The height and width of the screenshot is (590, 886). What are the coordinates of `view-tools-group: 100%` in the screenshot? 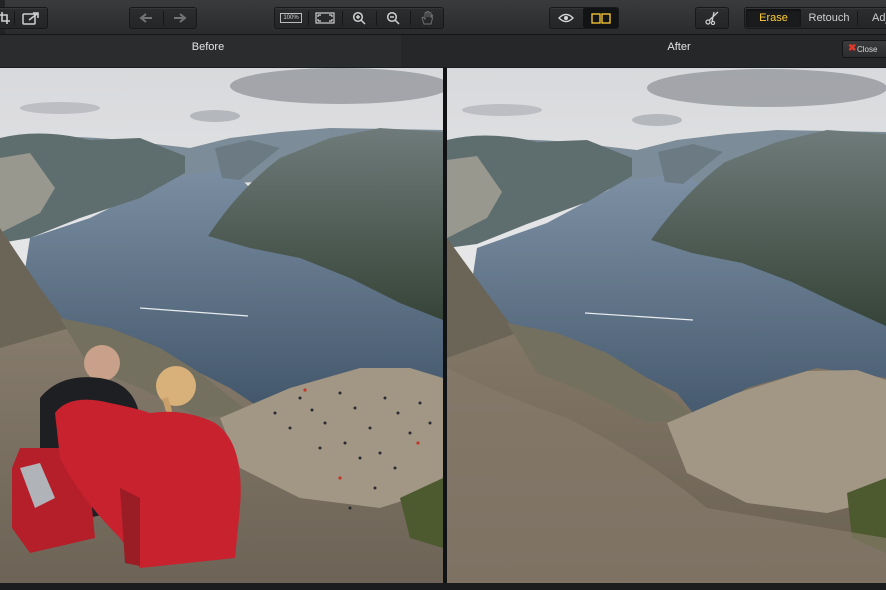 It's located at (359, 18).